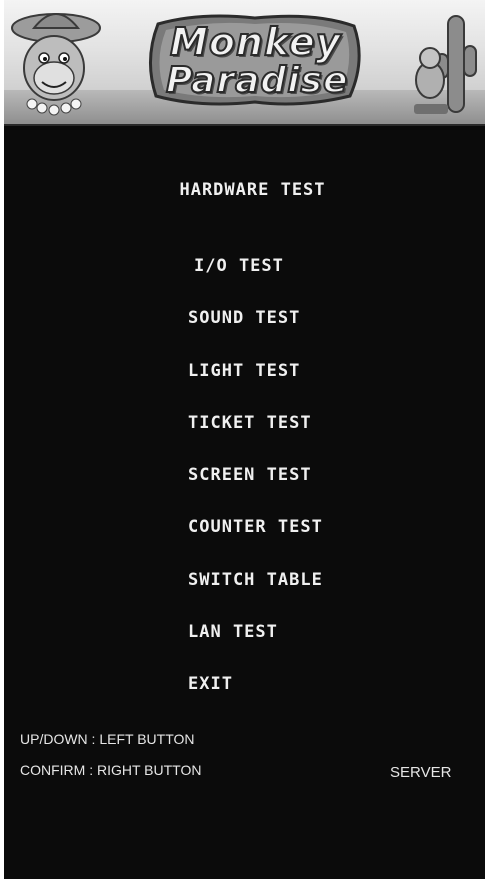 The image size is (489, 879). Describe the element at coordinates (252, 190) in the screenshot. I see `menu-title: HARDWARE TEST` at that location.